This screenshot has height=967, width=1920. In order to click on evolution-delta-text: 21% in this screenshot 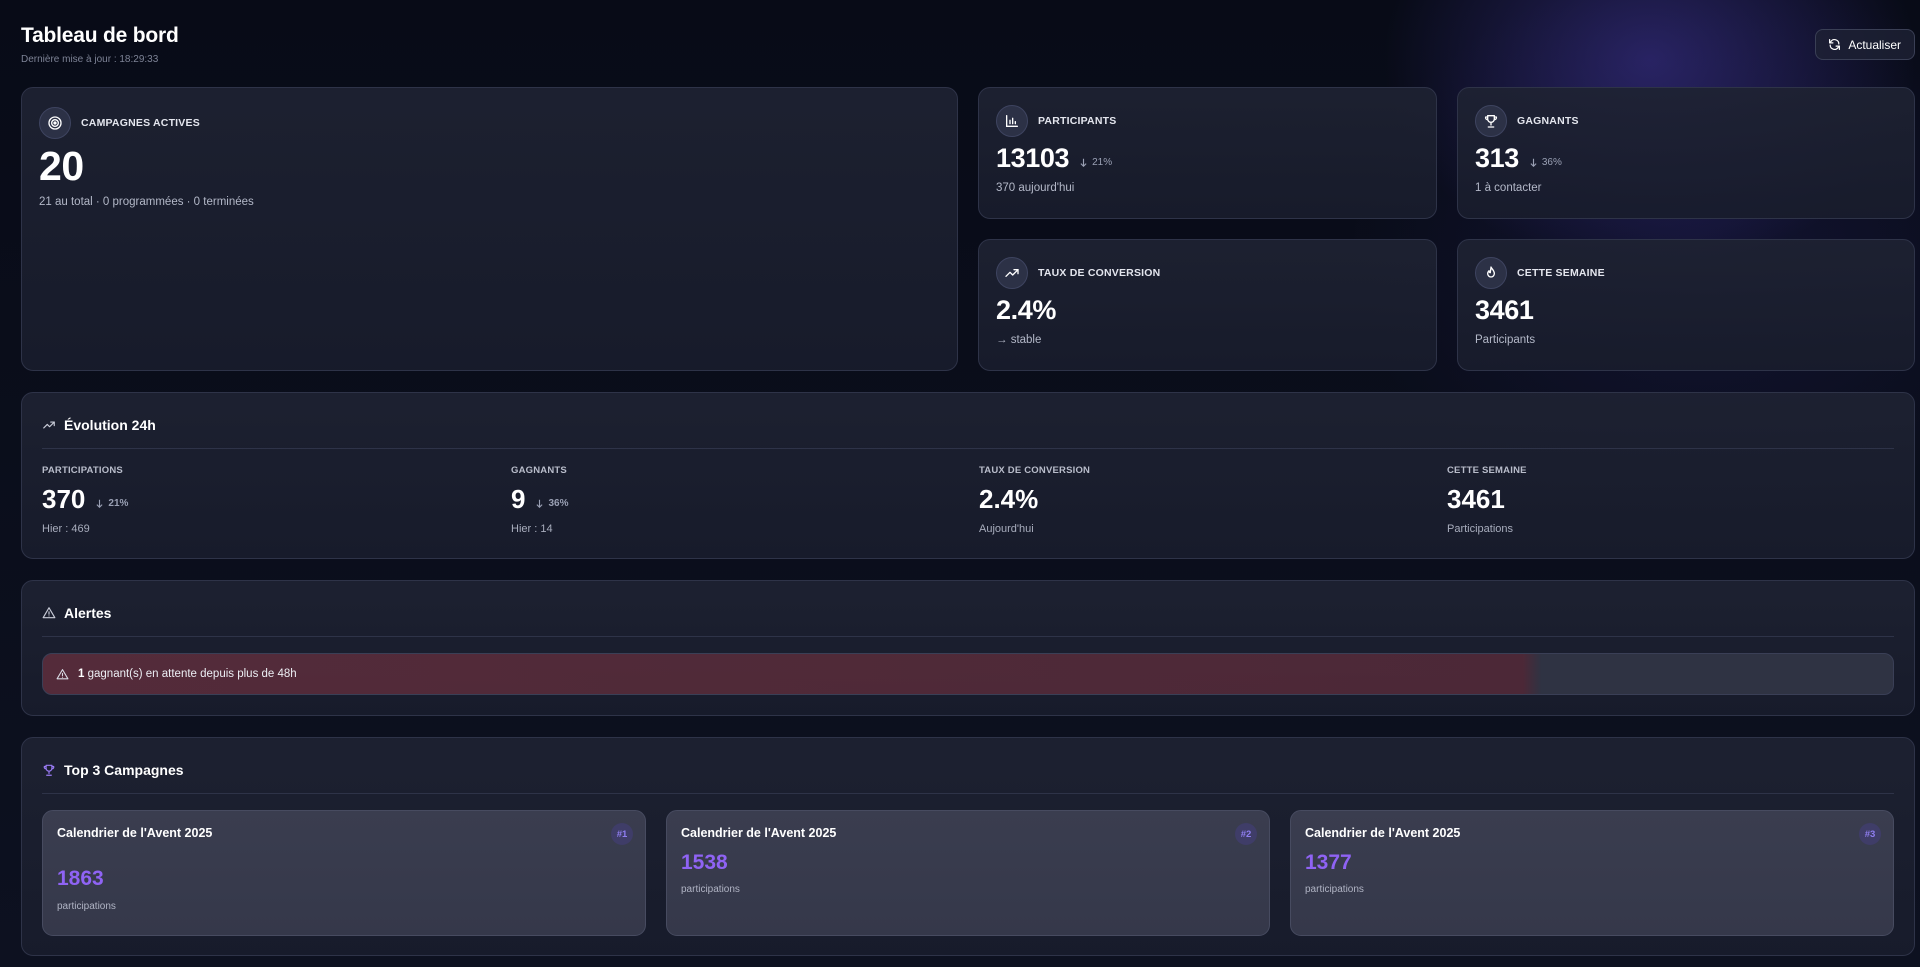, I will do `click(118, 503)`.